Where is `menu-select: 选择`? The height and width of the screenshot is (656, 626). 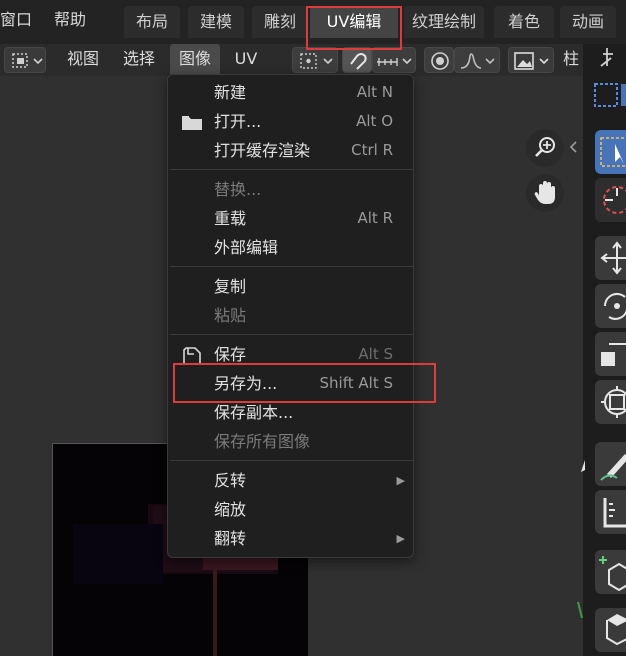 menu-select: 选择 is located at coordinates (139, 60).